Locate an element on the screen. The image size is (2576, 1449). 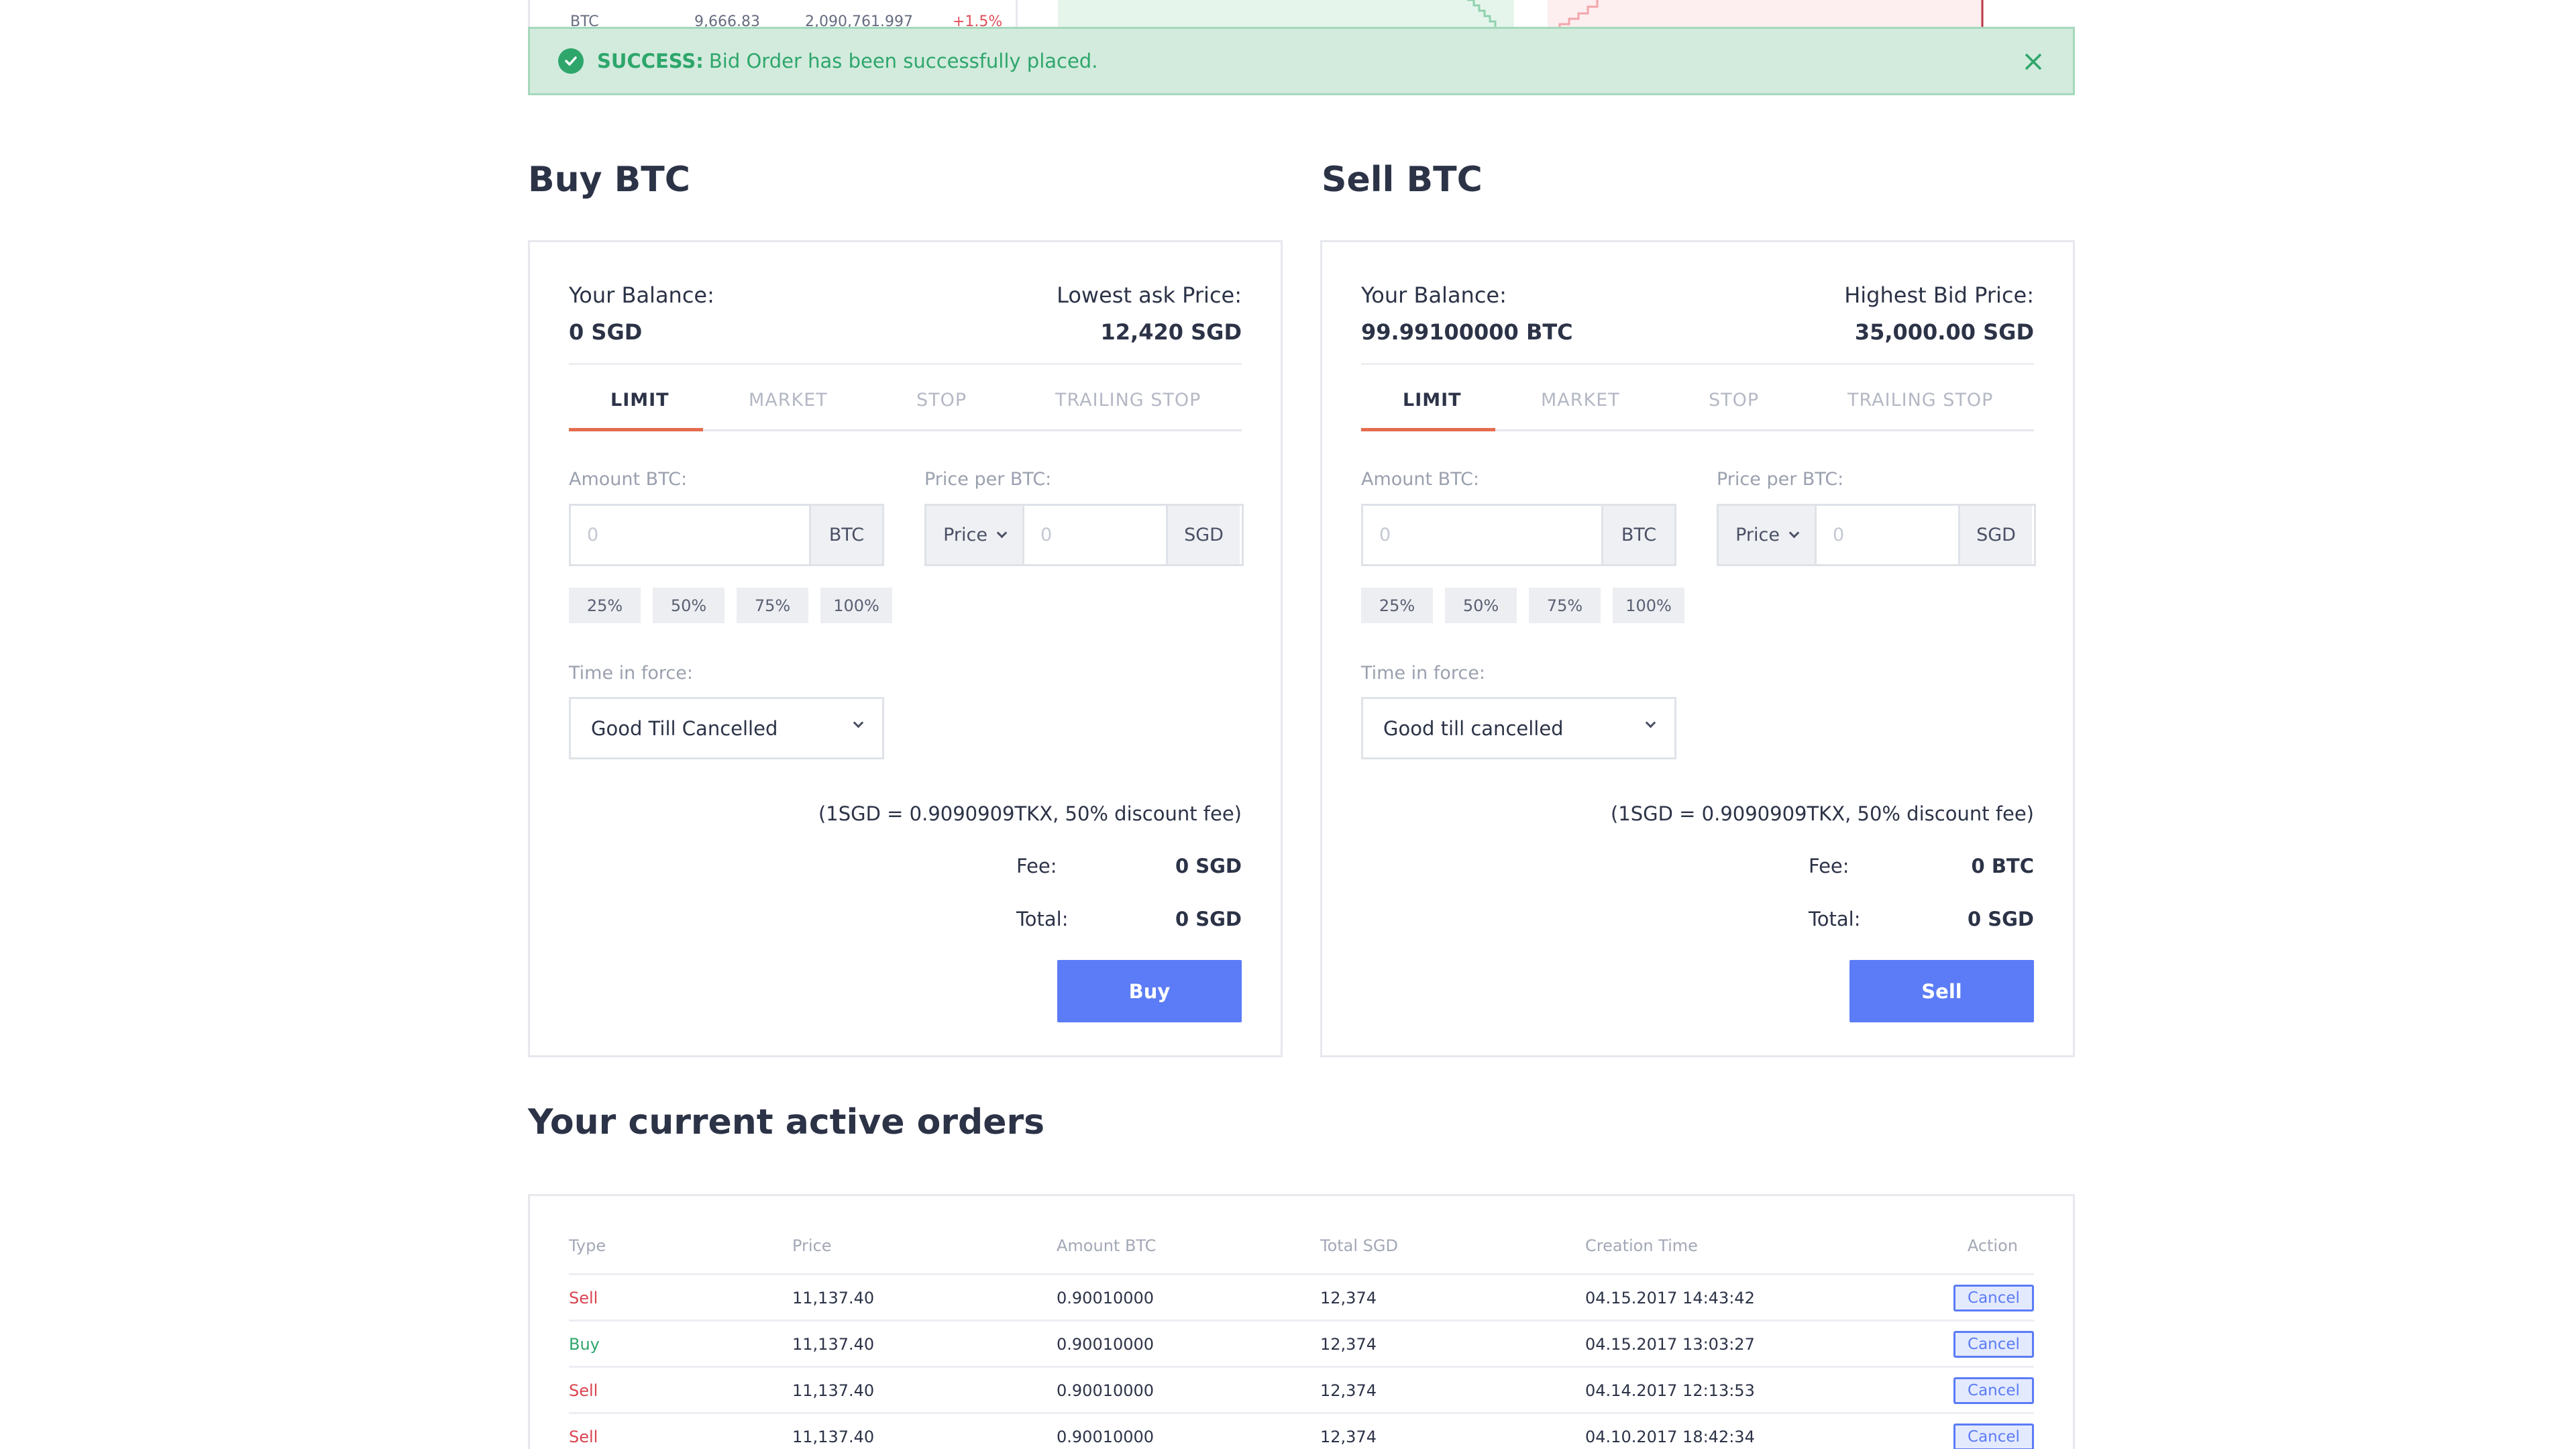
order-time: 04.15.2017 13:03:27 is located at coordinates (1670, 1344).